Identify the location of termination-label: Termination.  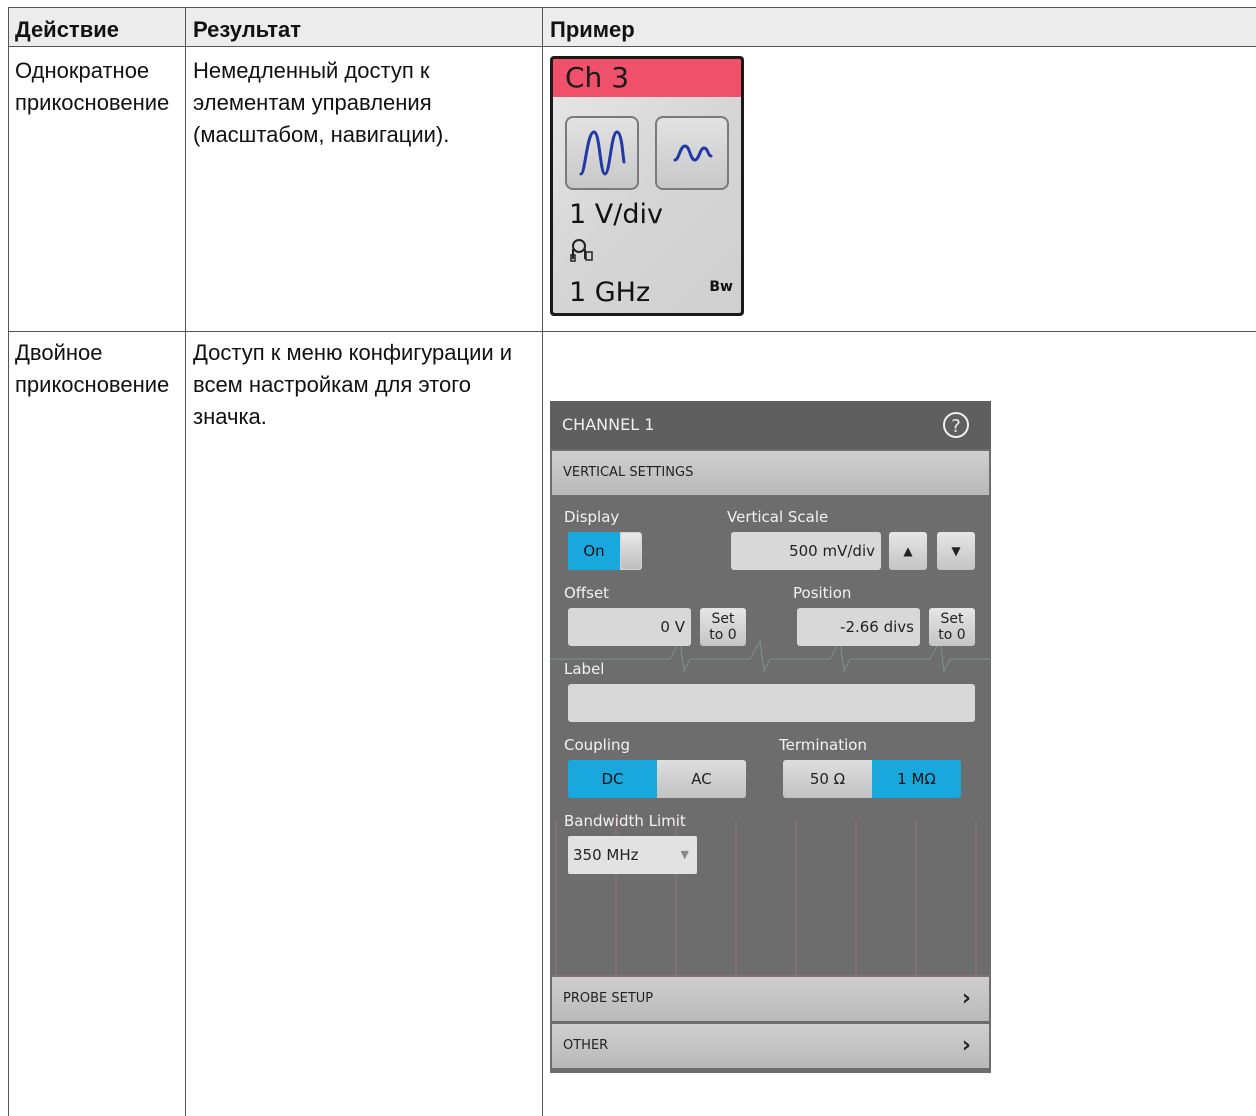
(823, 745).